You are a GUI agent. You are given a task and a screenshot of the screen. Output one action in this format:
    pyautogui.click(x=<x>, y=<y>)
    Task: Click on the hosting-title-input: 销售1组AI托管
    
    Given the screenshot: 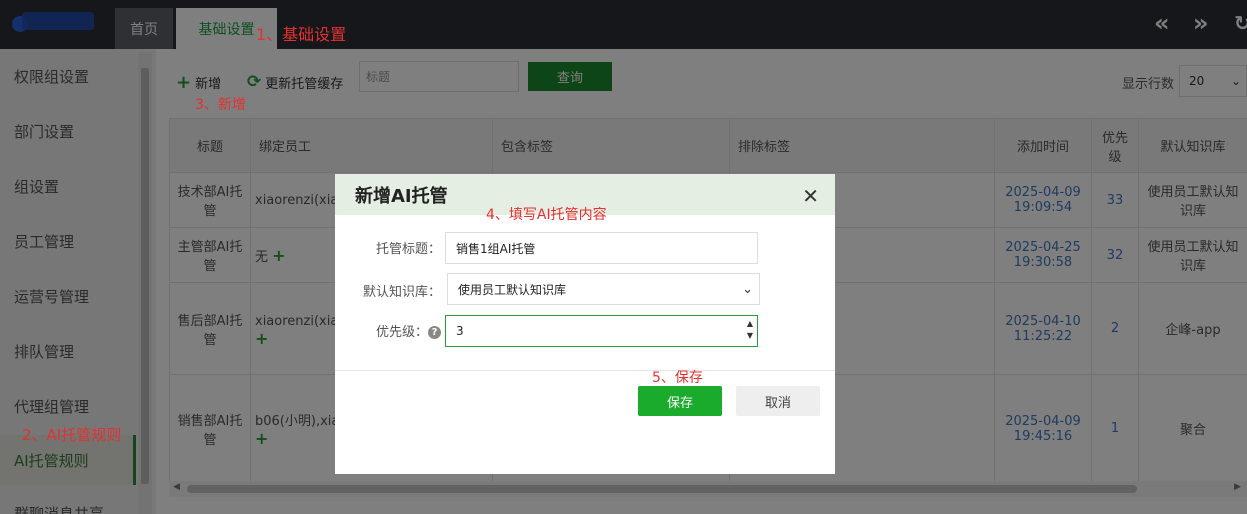 What is the action you would take?
    pyautogui.click(x=601, y=248)
    